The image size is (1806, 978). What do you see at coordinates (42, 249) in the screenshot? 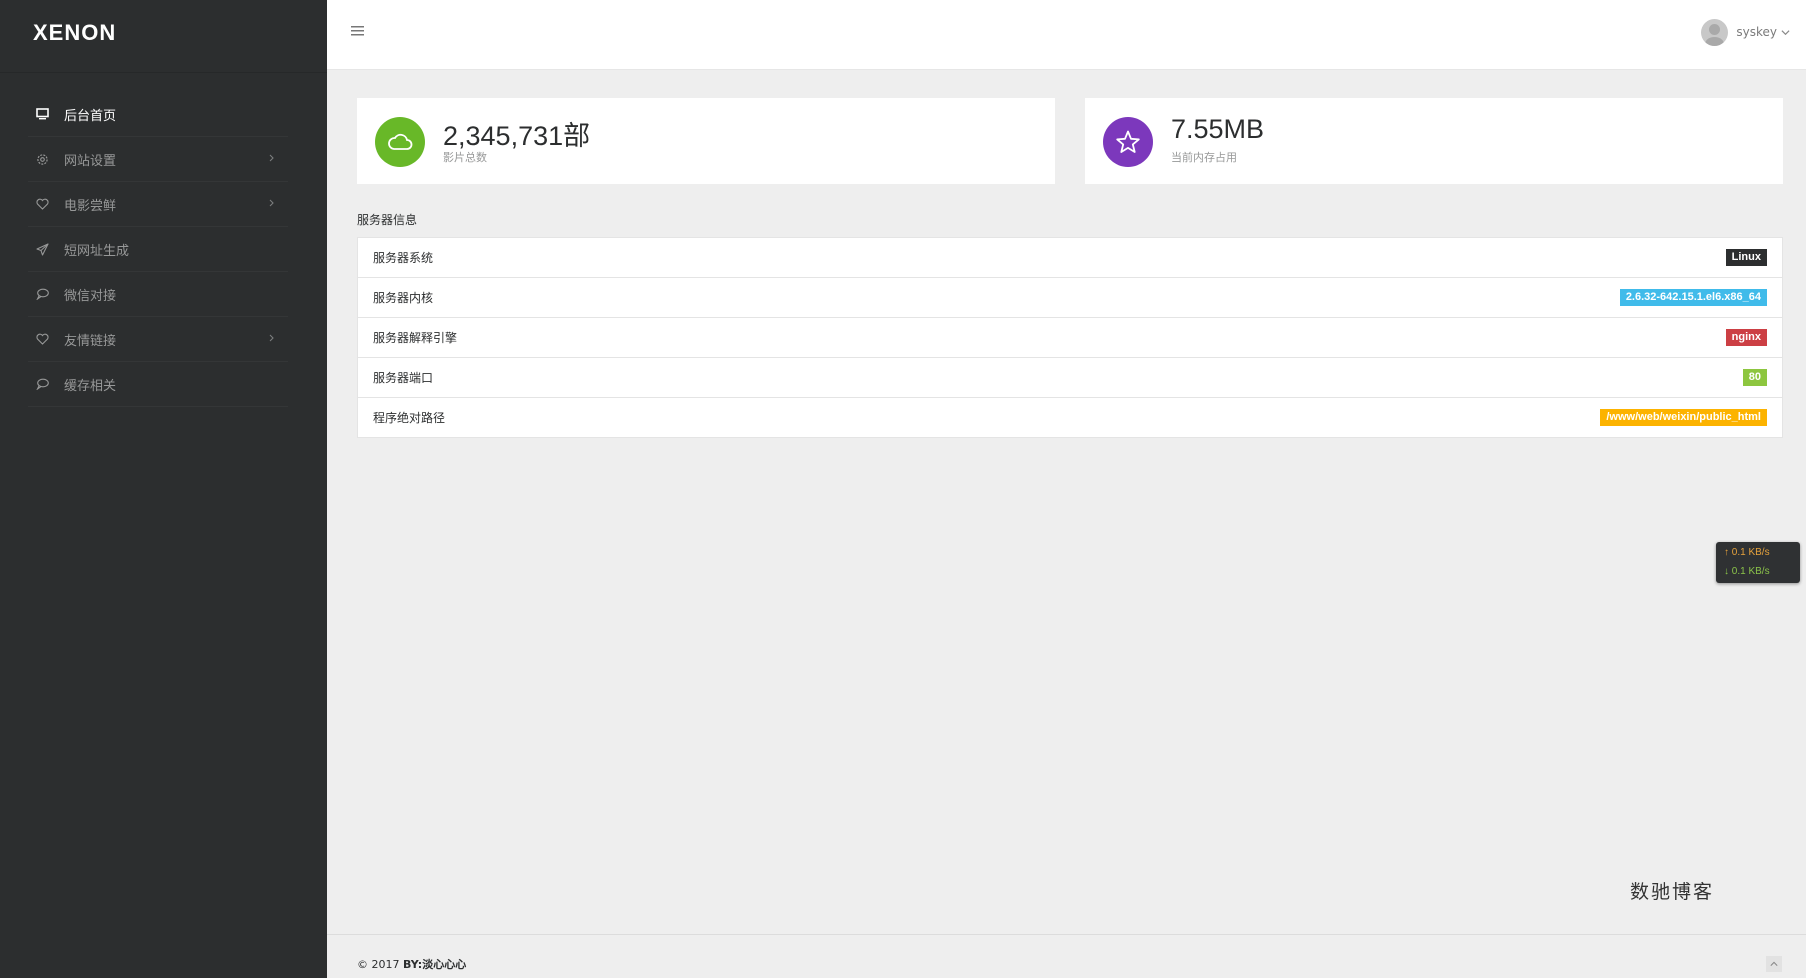
I see `send-icon` at bounding box center [42, 249].